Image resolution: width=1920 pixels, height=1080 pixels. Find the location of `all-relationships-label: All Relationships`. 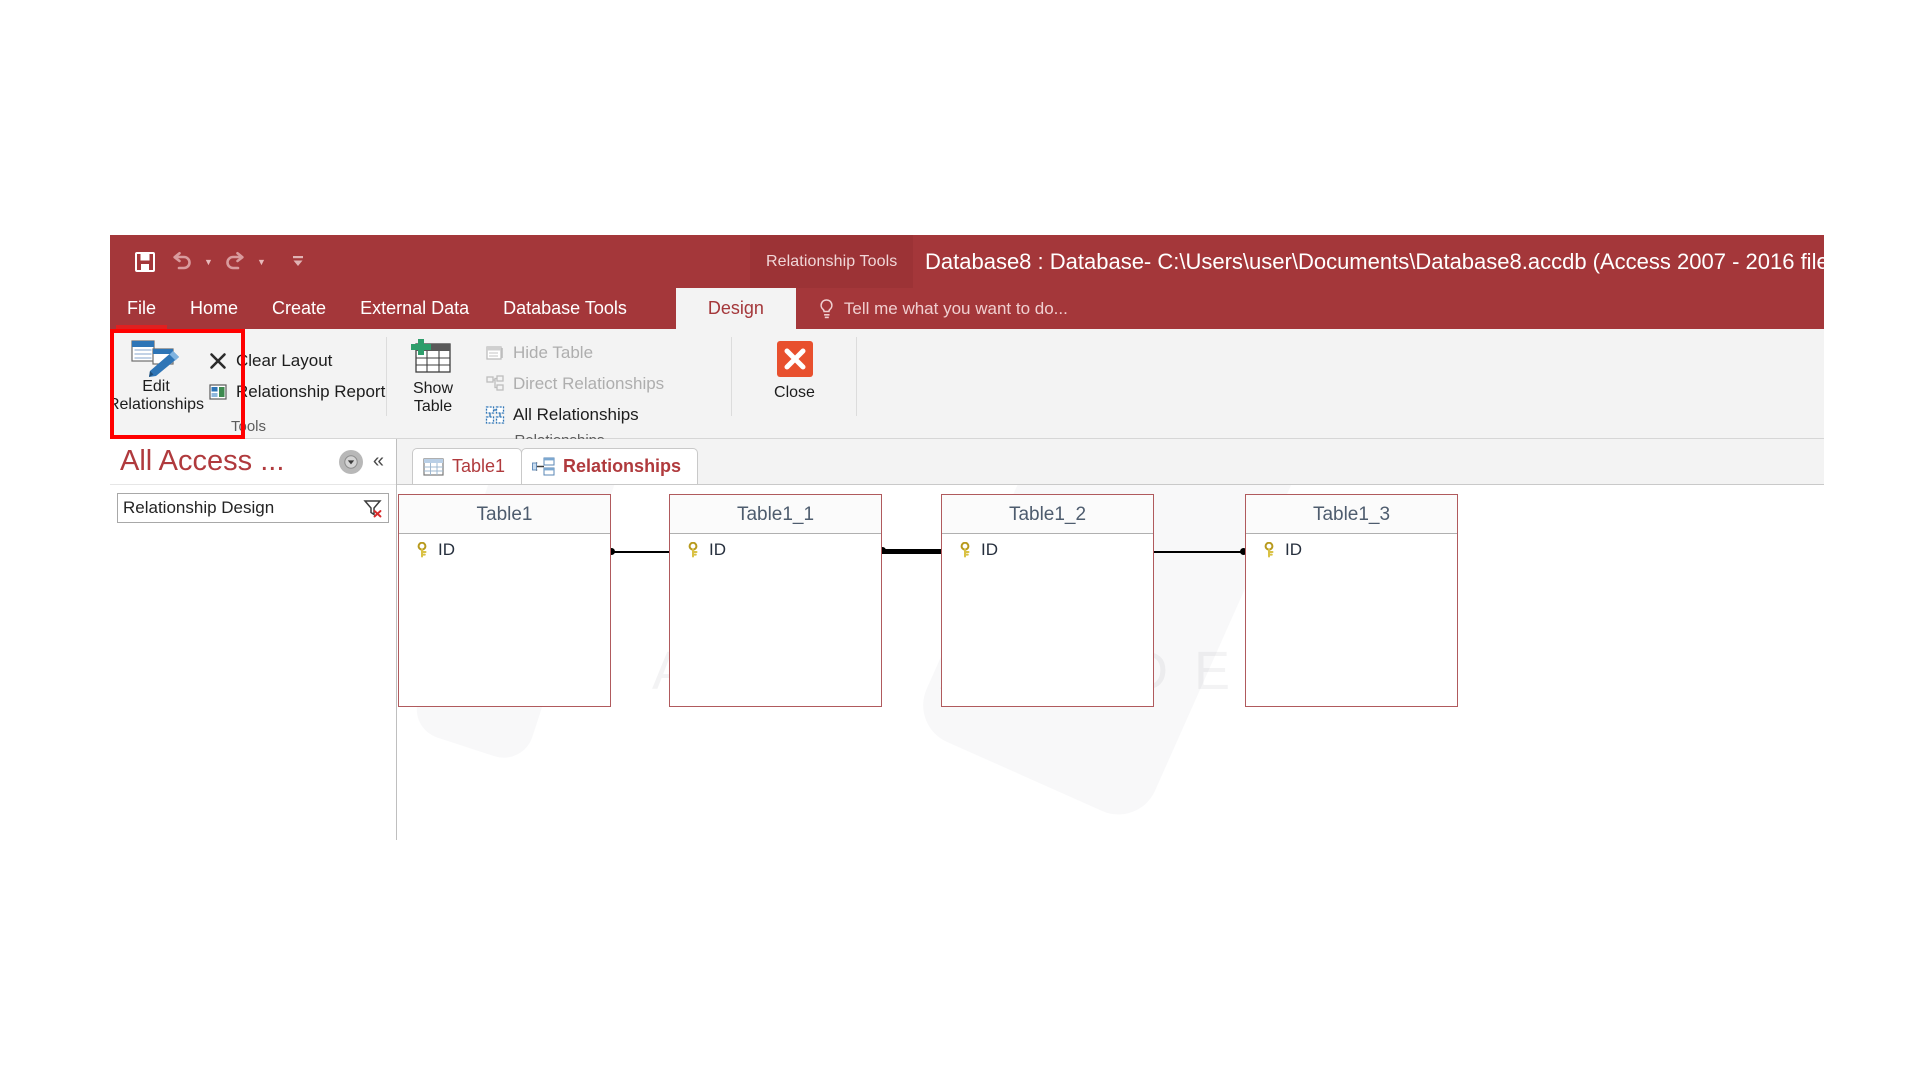

all-relationships-label: All Relationships is located at coordinates (576, 414).